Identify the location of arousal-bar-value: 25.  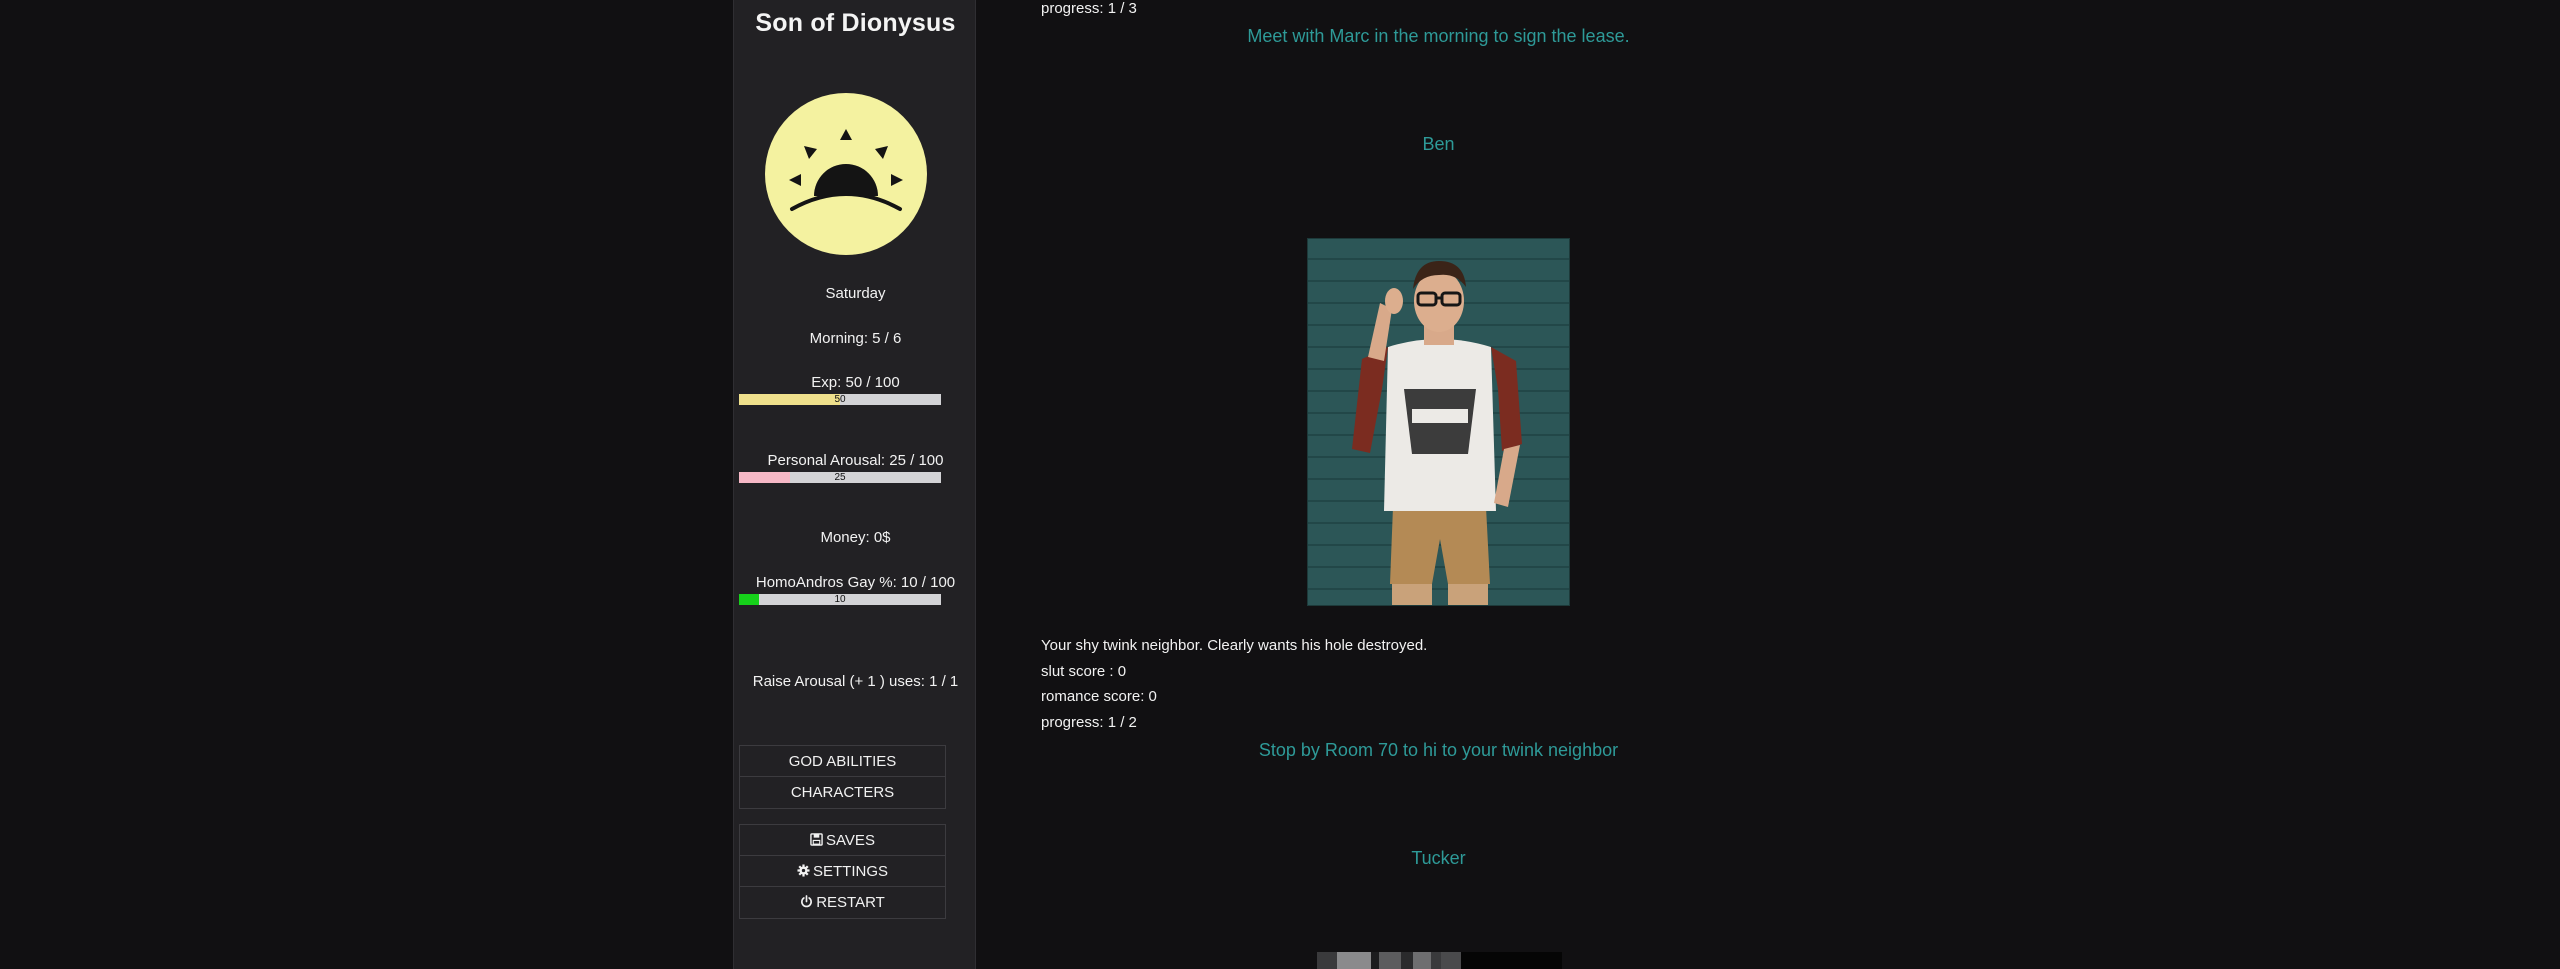
(840, 477).